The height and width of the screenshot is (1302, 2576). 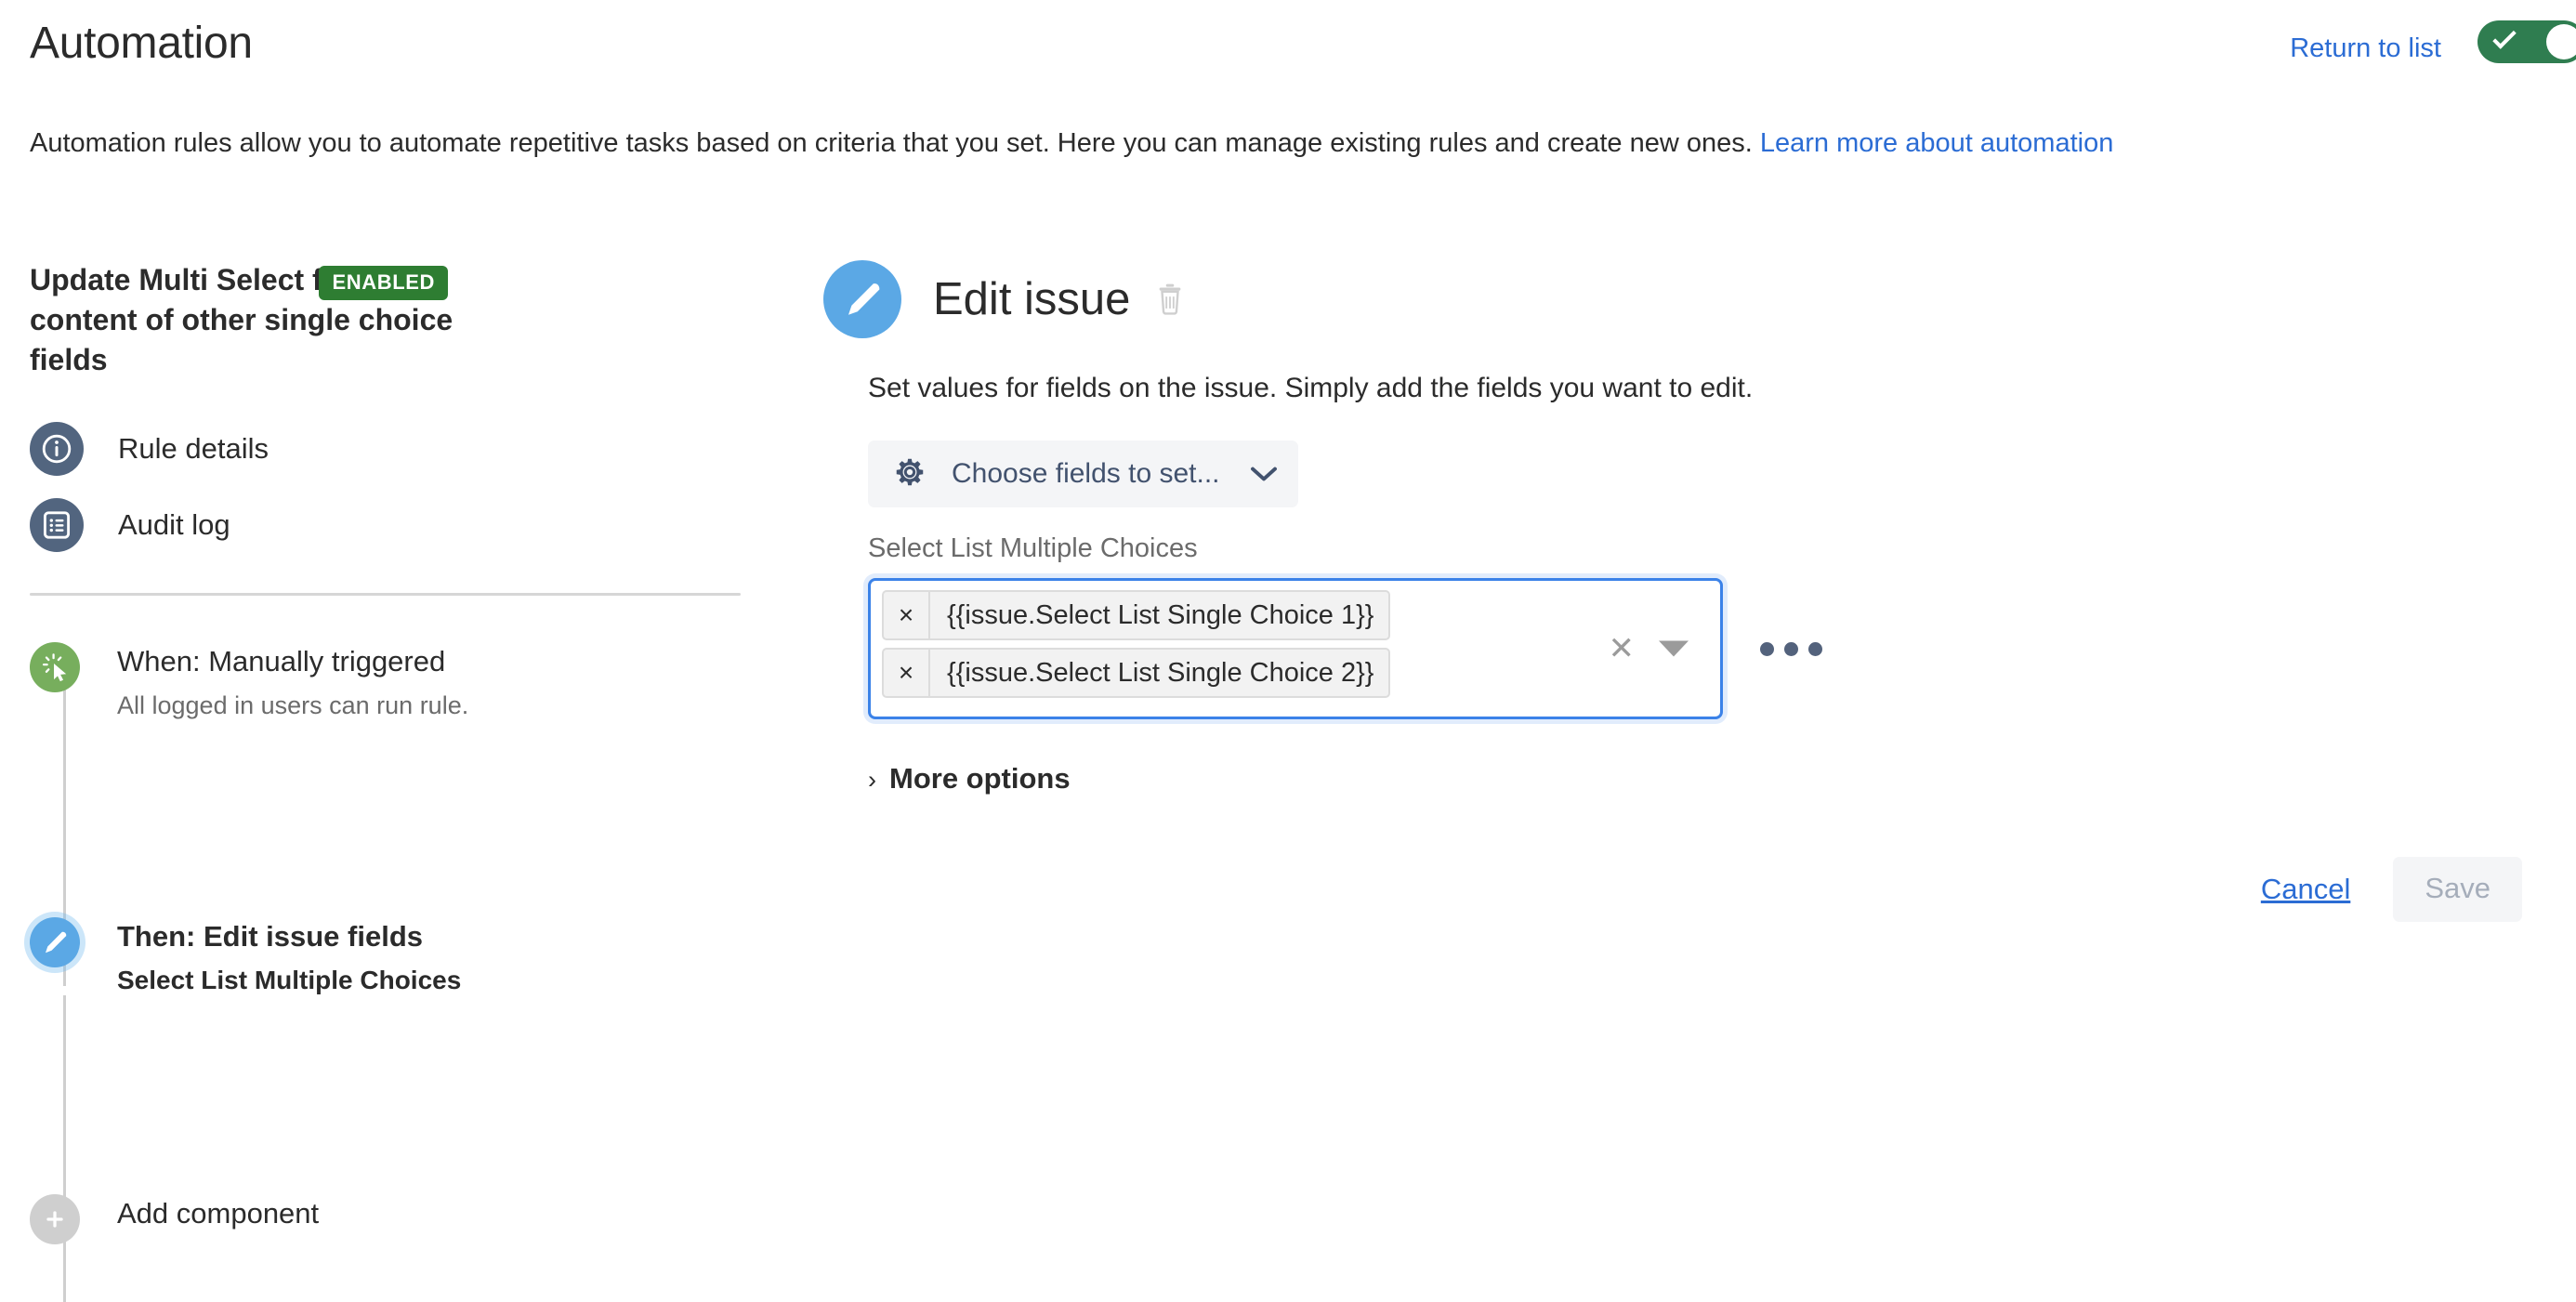 I want to click on trash-icon, so click(x=1170, y=300).